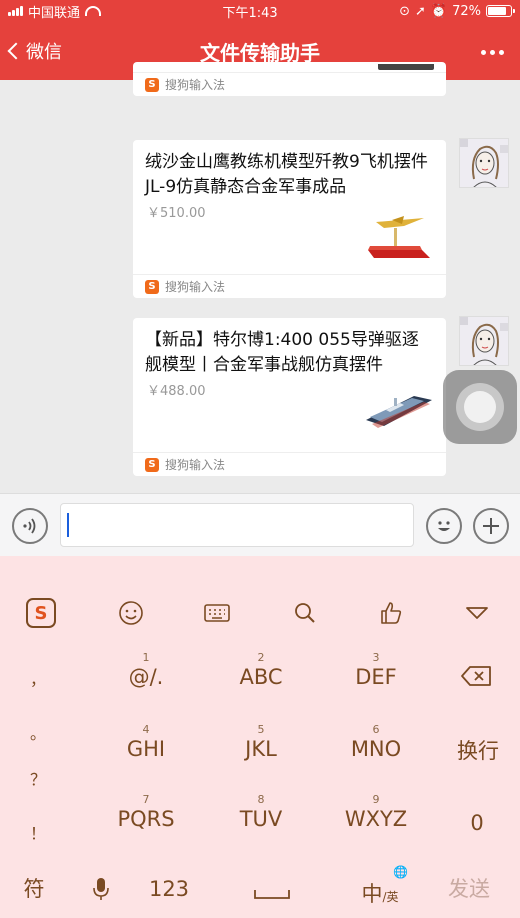 Image resolution: width=520 pixels, height=918 pixels. What do you see at coordinates (400, 872) in the screenshot?
I see `globe-icon: 🌐` at bounding box center [400, 872].